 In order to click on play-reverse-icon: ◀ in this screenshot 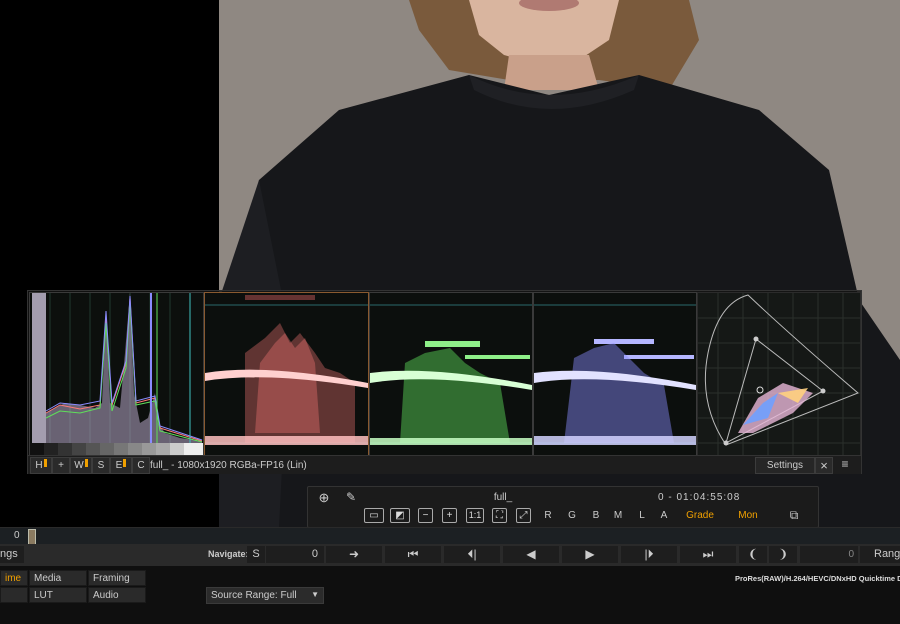, I will do `click(531, 554)`.